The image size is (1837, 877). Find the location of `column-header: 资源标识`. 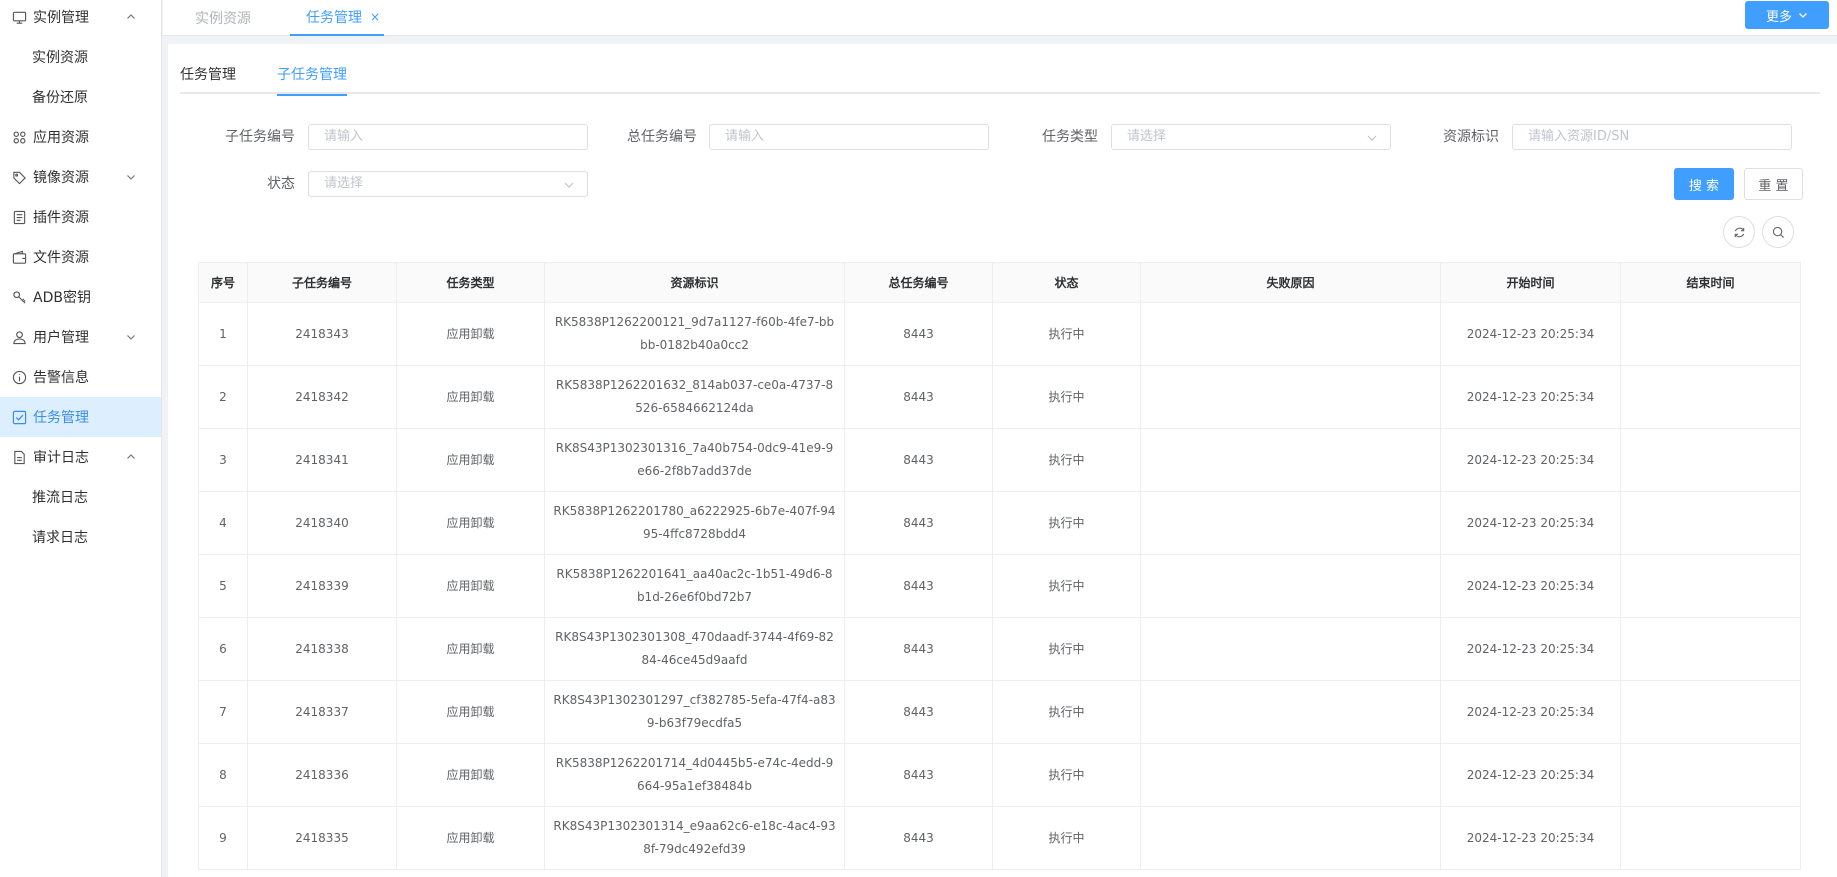

column-header: 资源标识 is located at coordinates (695, 282).